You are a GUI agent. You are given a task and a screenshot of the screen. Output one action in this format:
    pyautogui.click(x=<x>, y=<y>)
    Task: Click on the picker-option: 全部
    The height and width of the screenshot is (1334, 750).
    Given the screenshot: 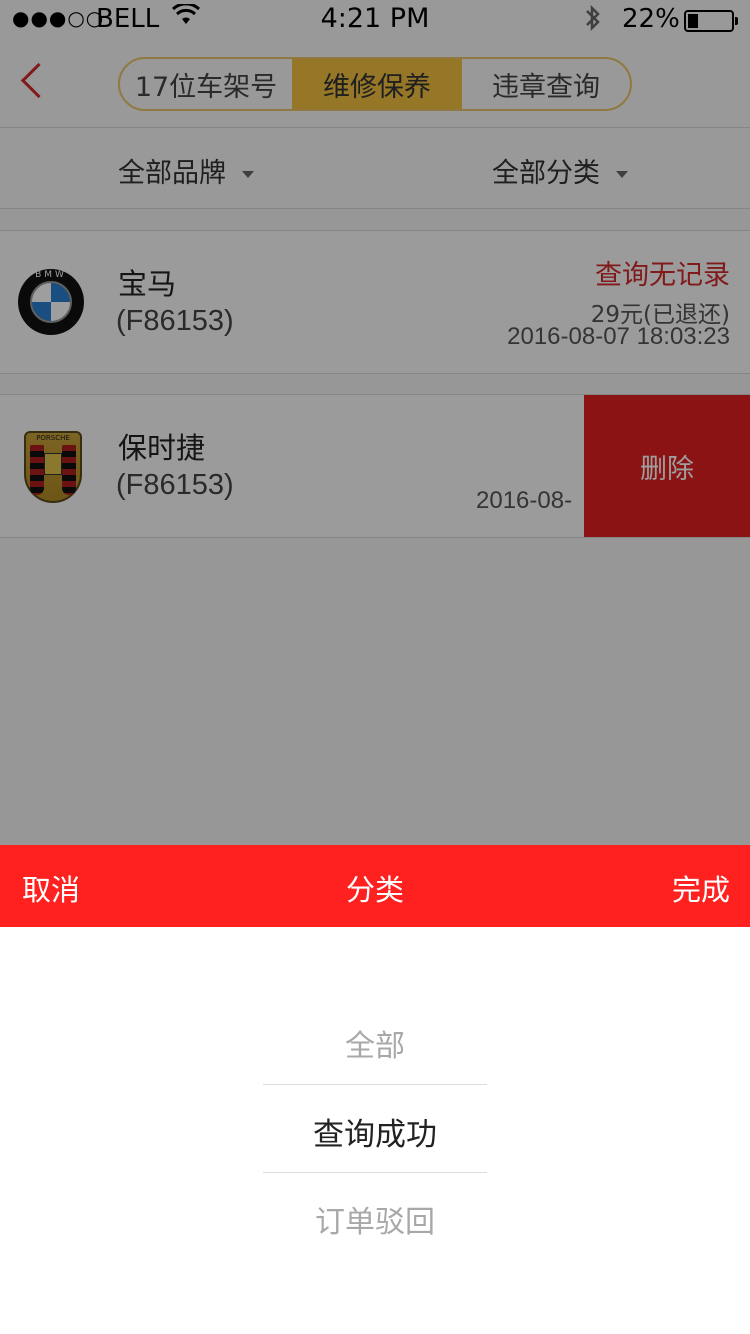 What is the action you would take?
    pyautogui.click(x=375, y=1043)
    